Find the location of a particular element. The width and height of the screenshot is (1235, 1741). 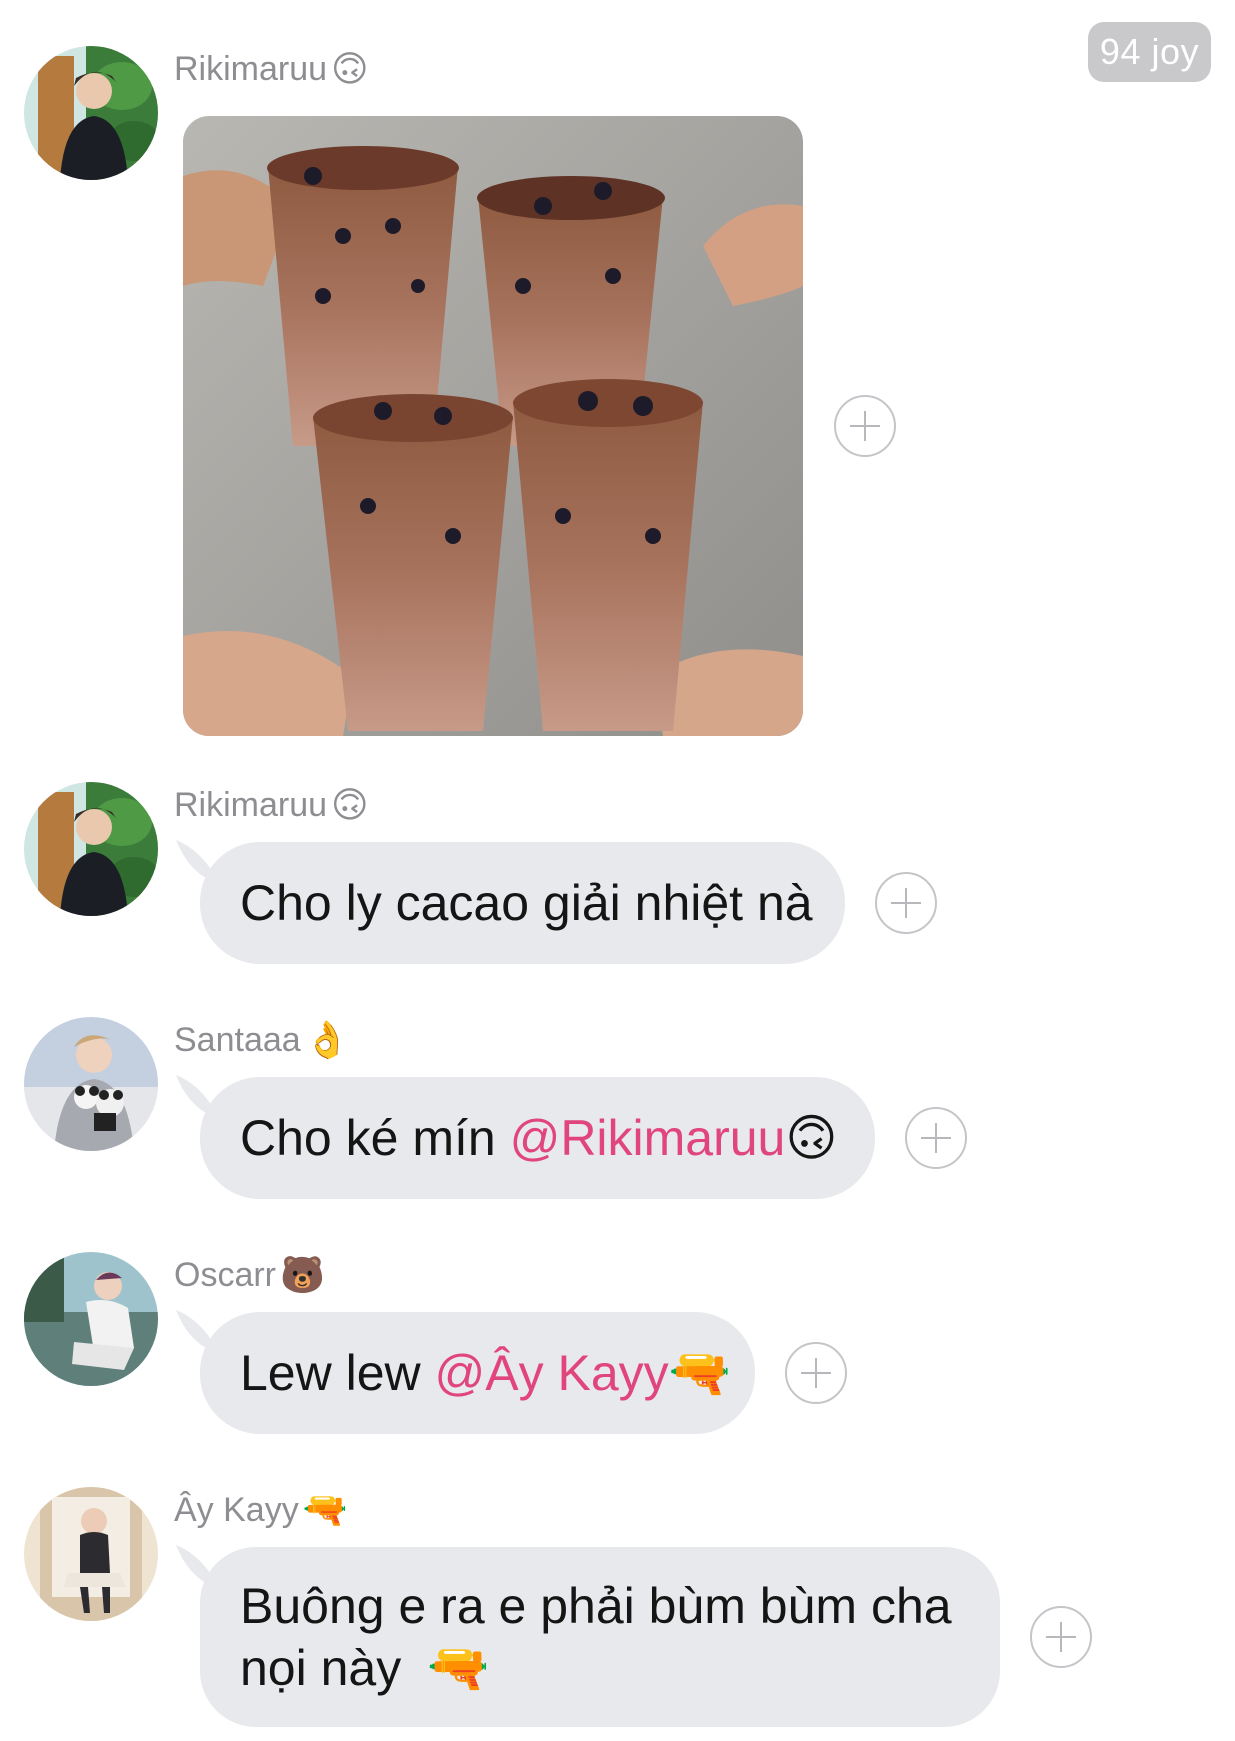

message-text: Santaaa 👌 Cho ké mín @Rikimaruu 🙃 is located at coordinates (617, 1100).